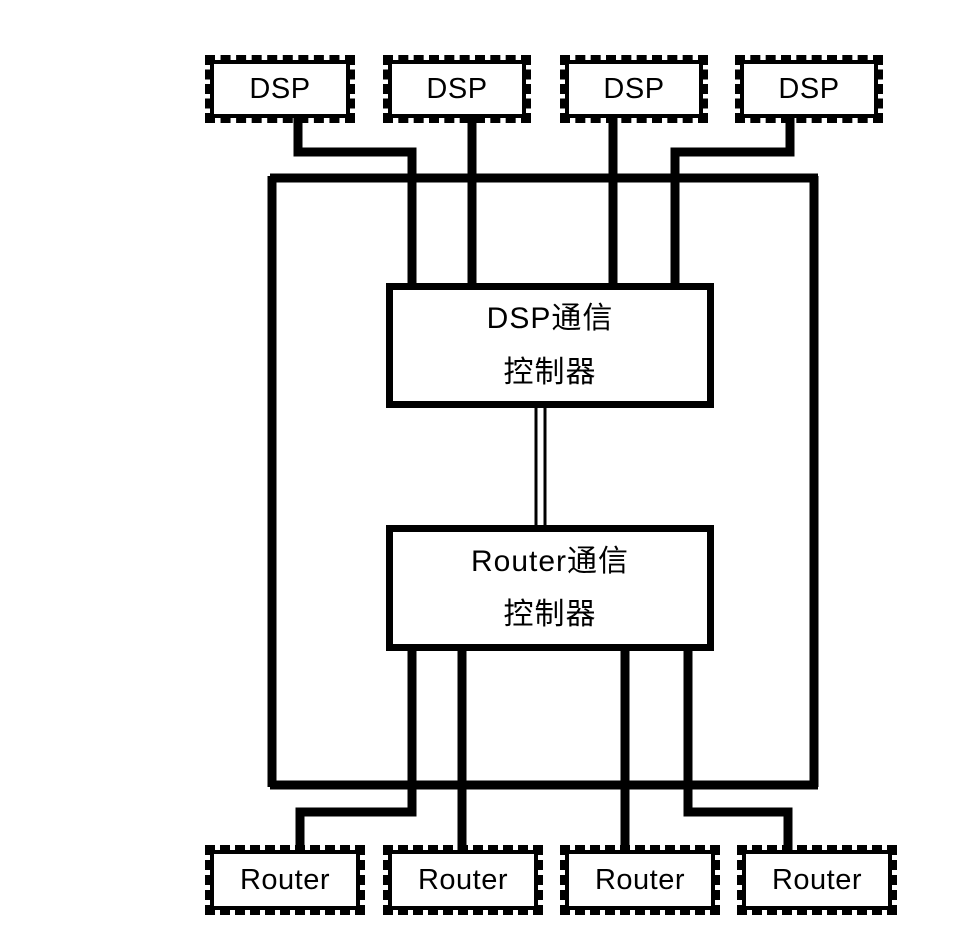 This screenshot has height=936, width=964. I want to click on router-node-3-label: Router, so click(640, 880).